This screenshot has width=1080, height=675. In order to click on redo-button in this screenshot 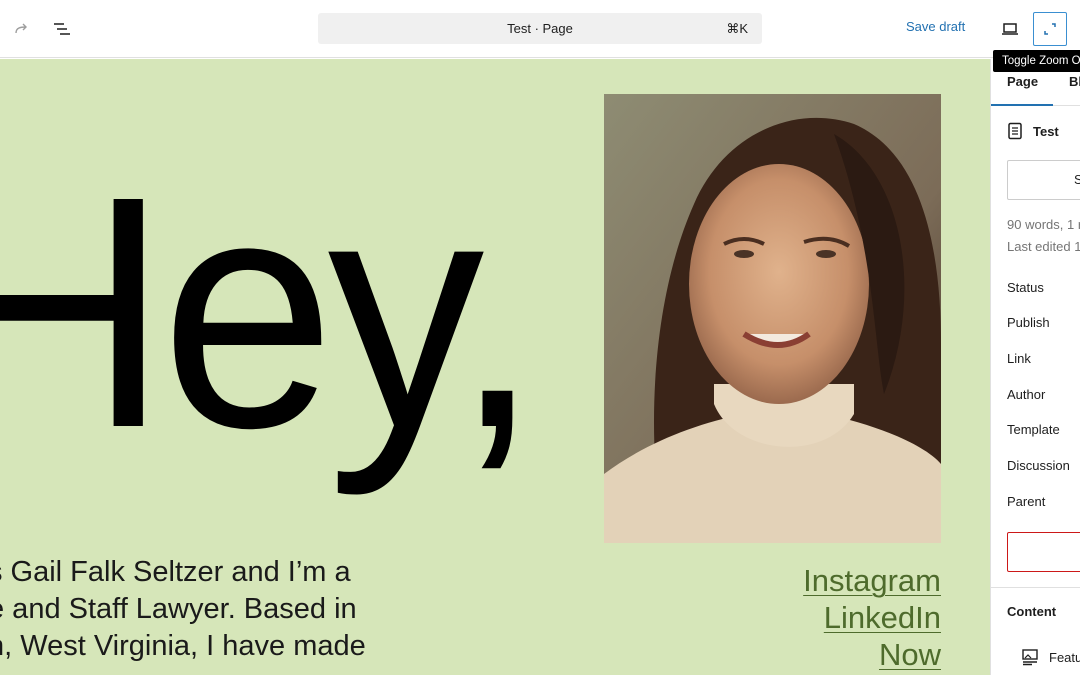, I will do `click(22, 29)`.